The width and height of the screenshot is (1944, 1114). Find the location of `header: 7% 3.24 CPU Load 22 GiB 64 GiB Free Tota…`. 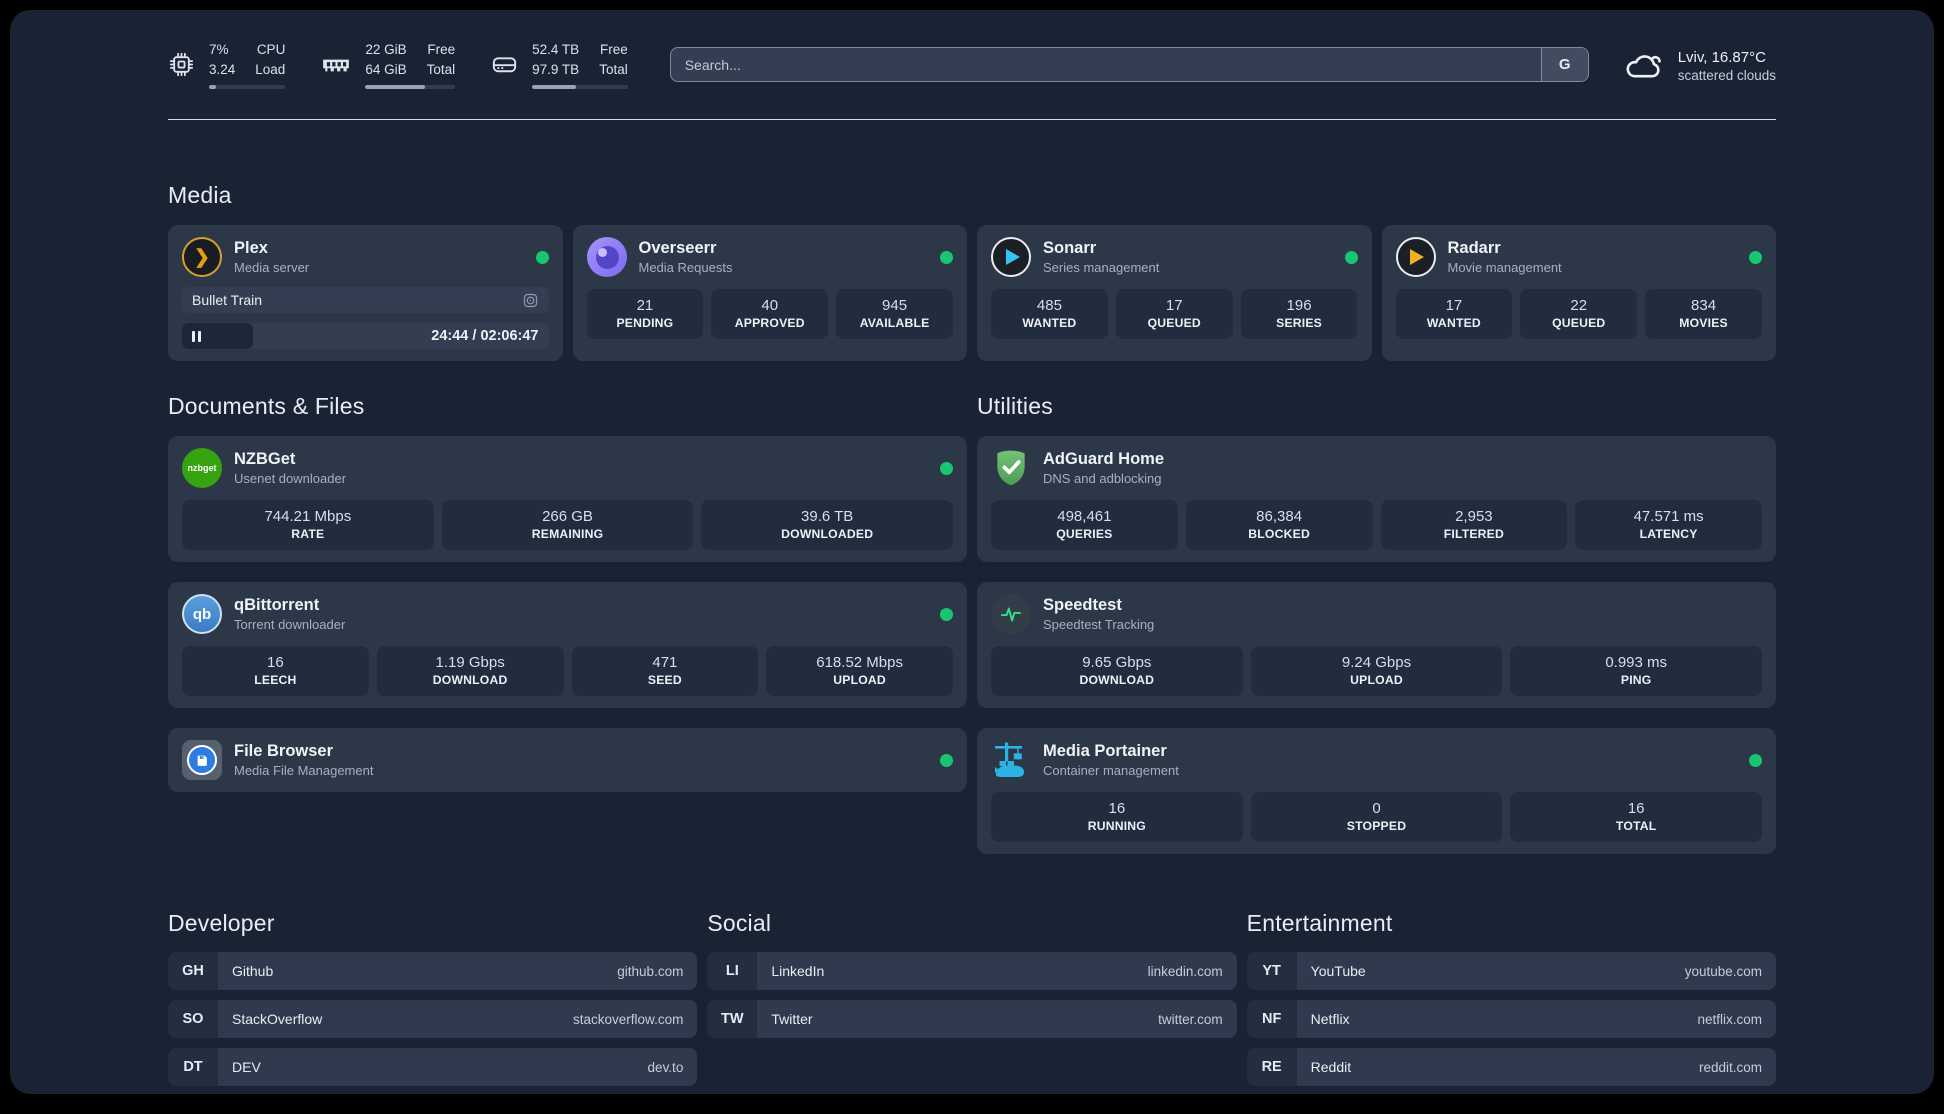

header: 7% 3.24 CPU Load 22 GiB 64 GiB Free Tota… is located at coordinates (972, 50).